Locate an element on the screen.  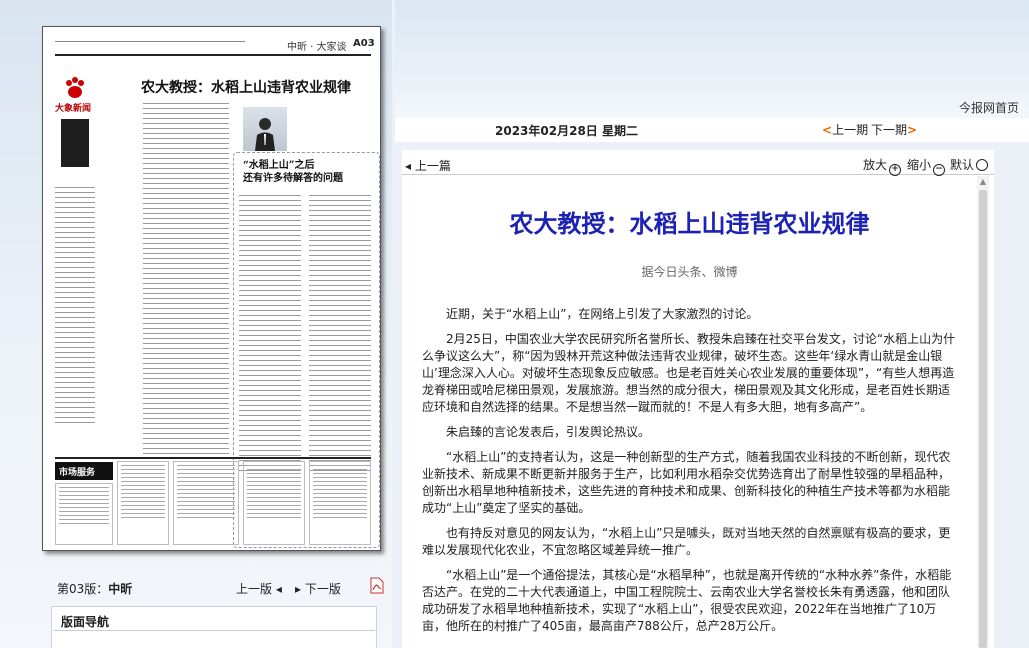
zoom-default-button: 默认 is located at coordinates (969, 164).